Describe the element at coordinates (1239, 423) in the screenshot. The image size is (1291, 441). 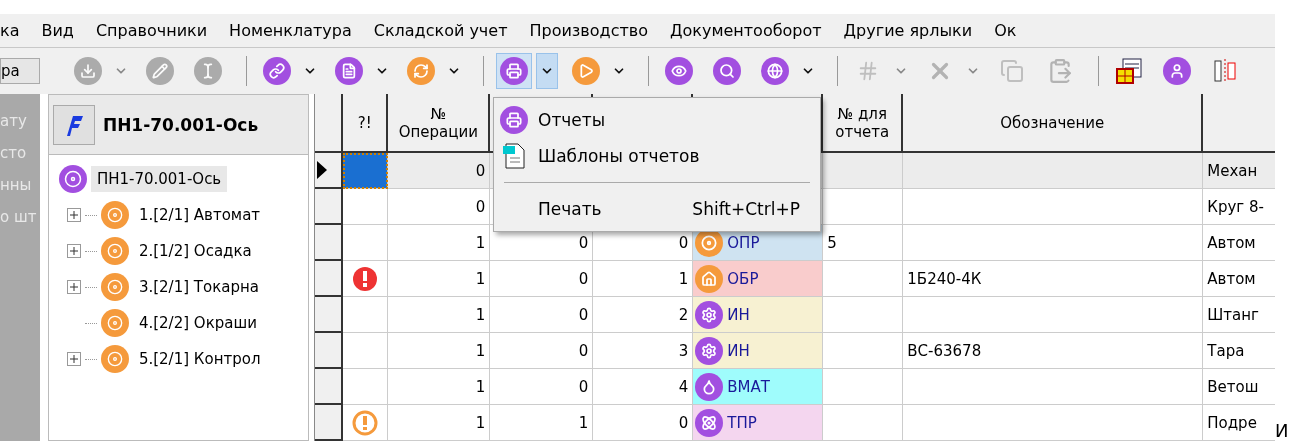
I see `table-cell: Подре` at that location.